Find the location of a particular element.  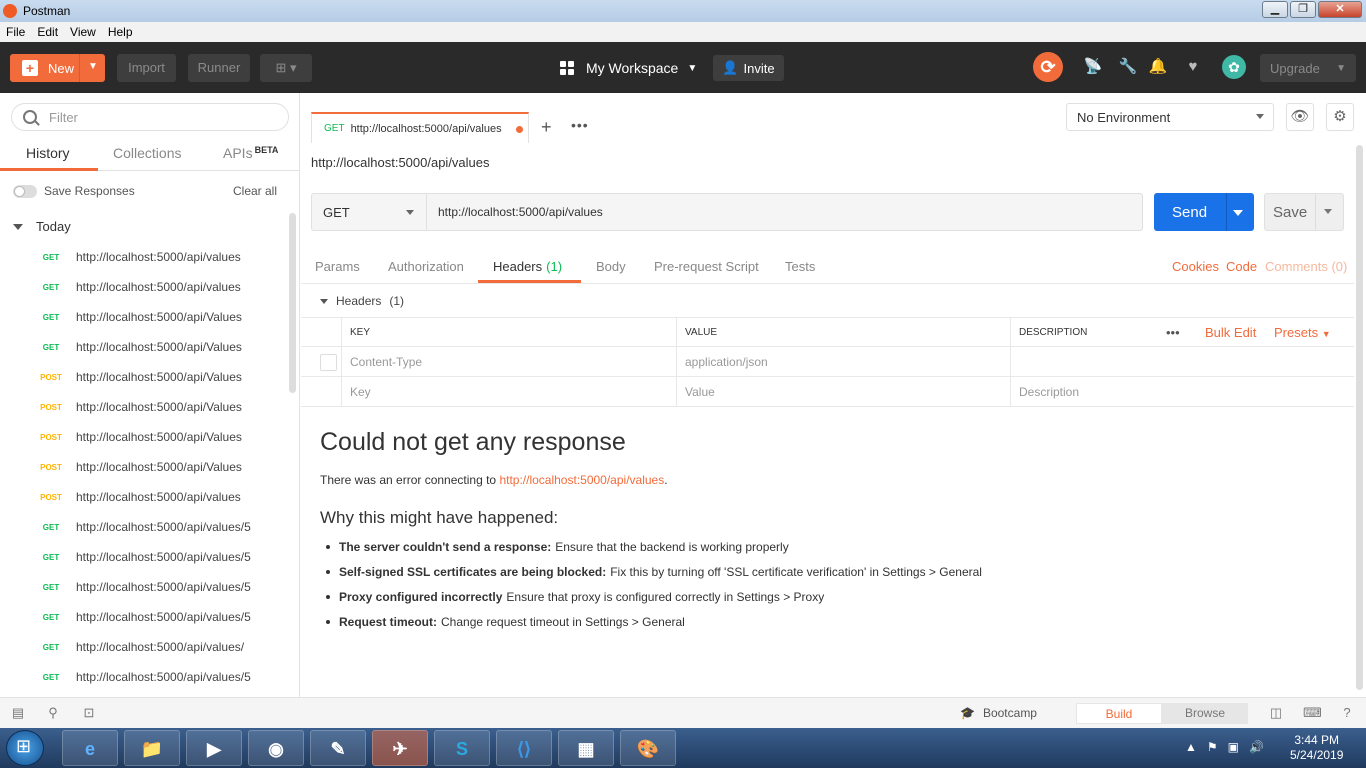

filter-input: Filter is located at coordinates (150, 117).